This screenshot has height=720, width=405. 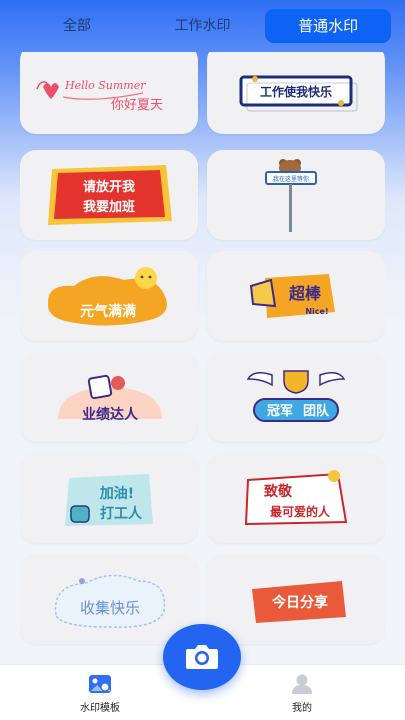 What do you see at coordinates (109, 187) in the screenshot?
I see `overtime-line1: 请放开我` at bounding box center [109, 187].